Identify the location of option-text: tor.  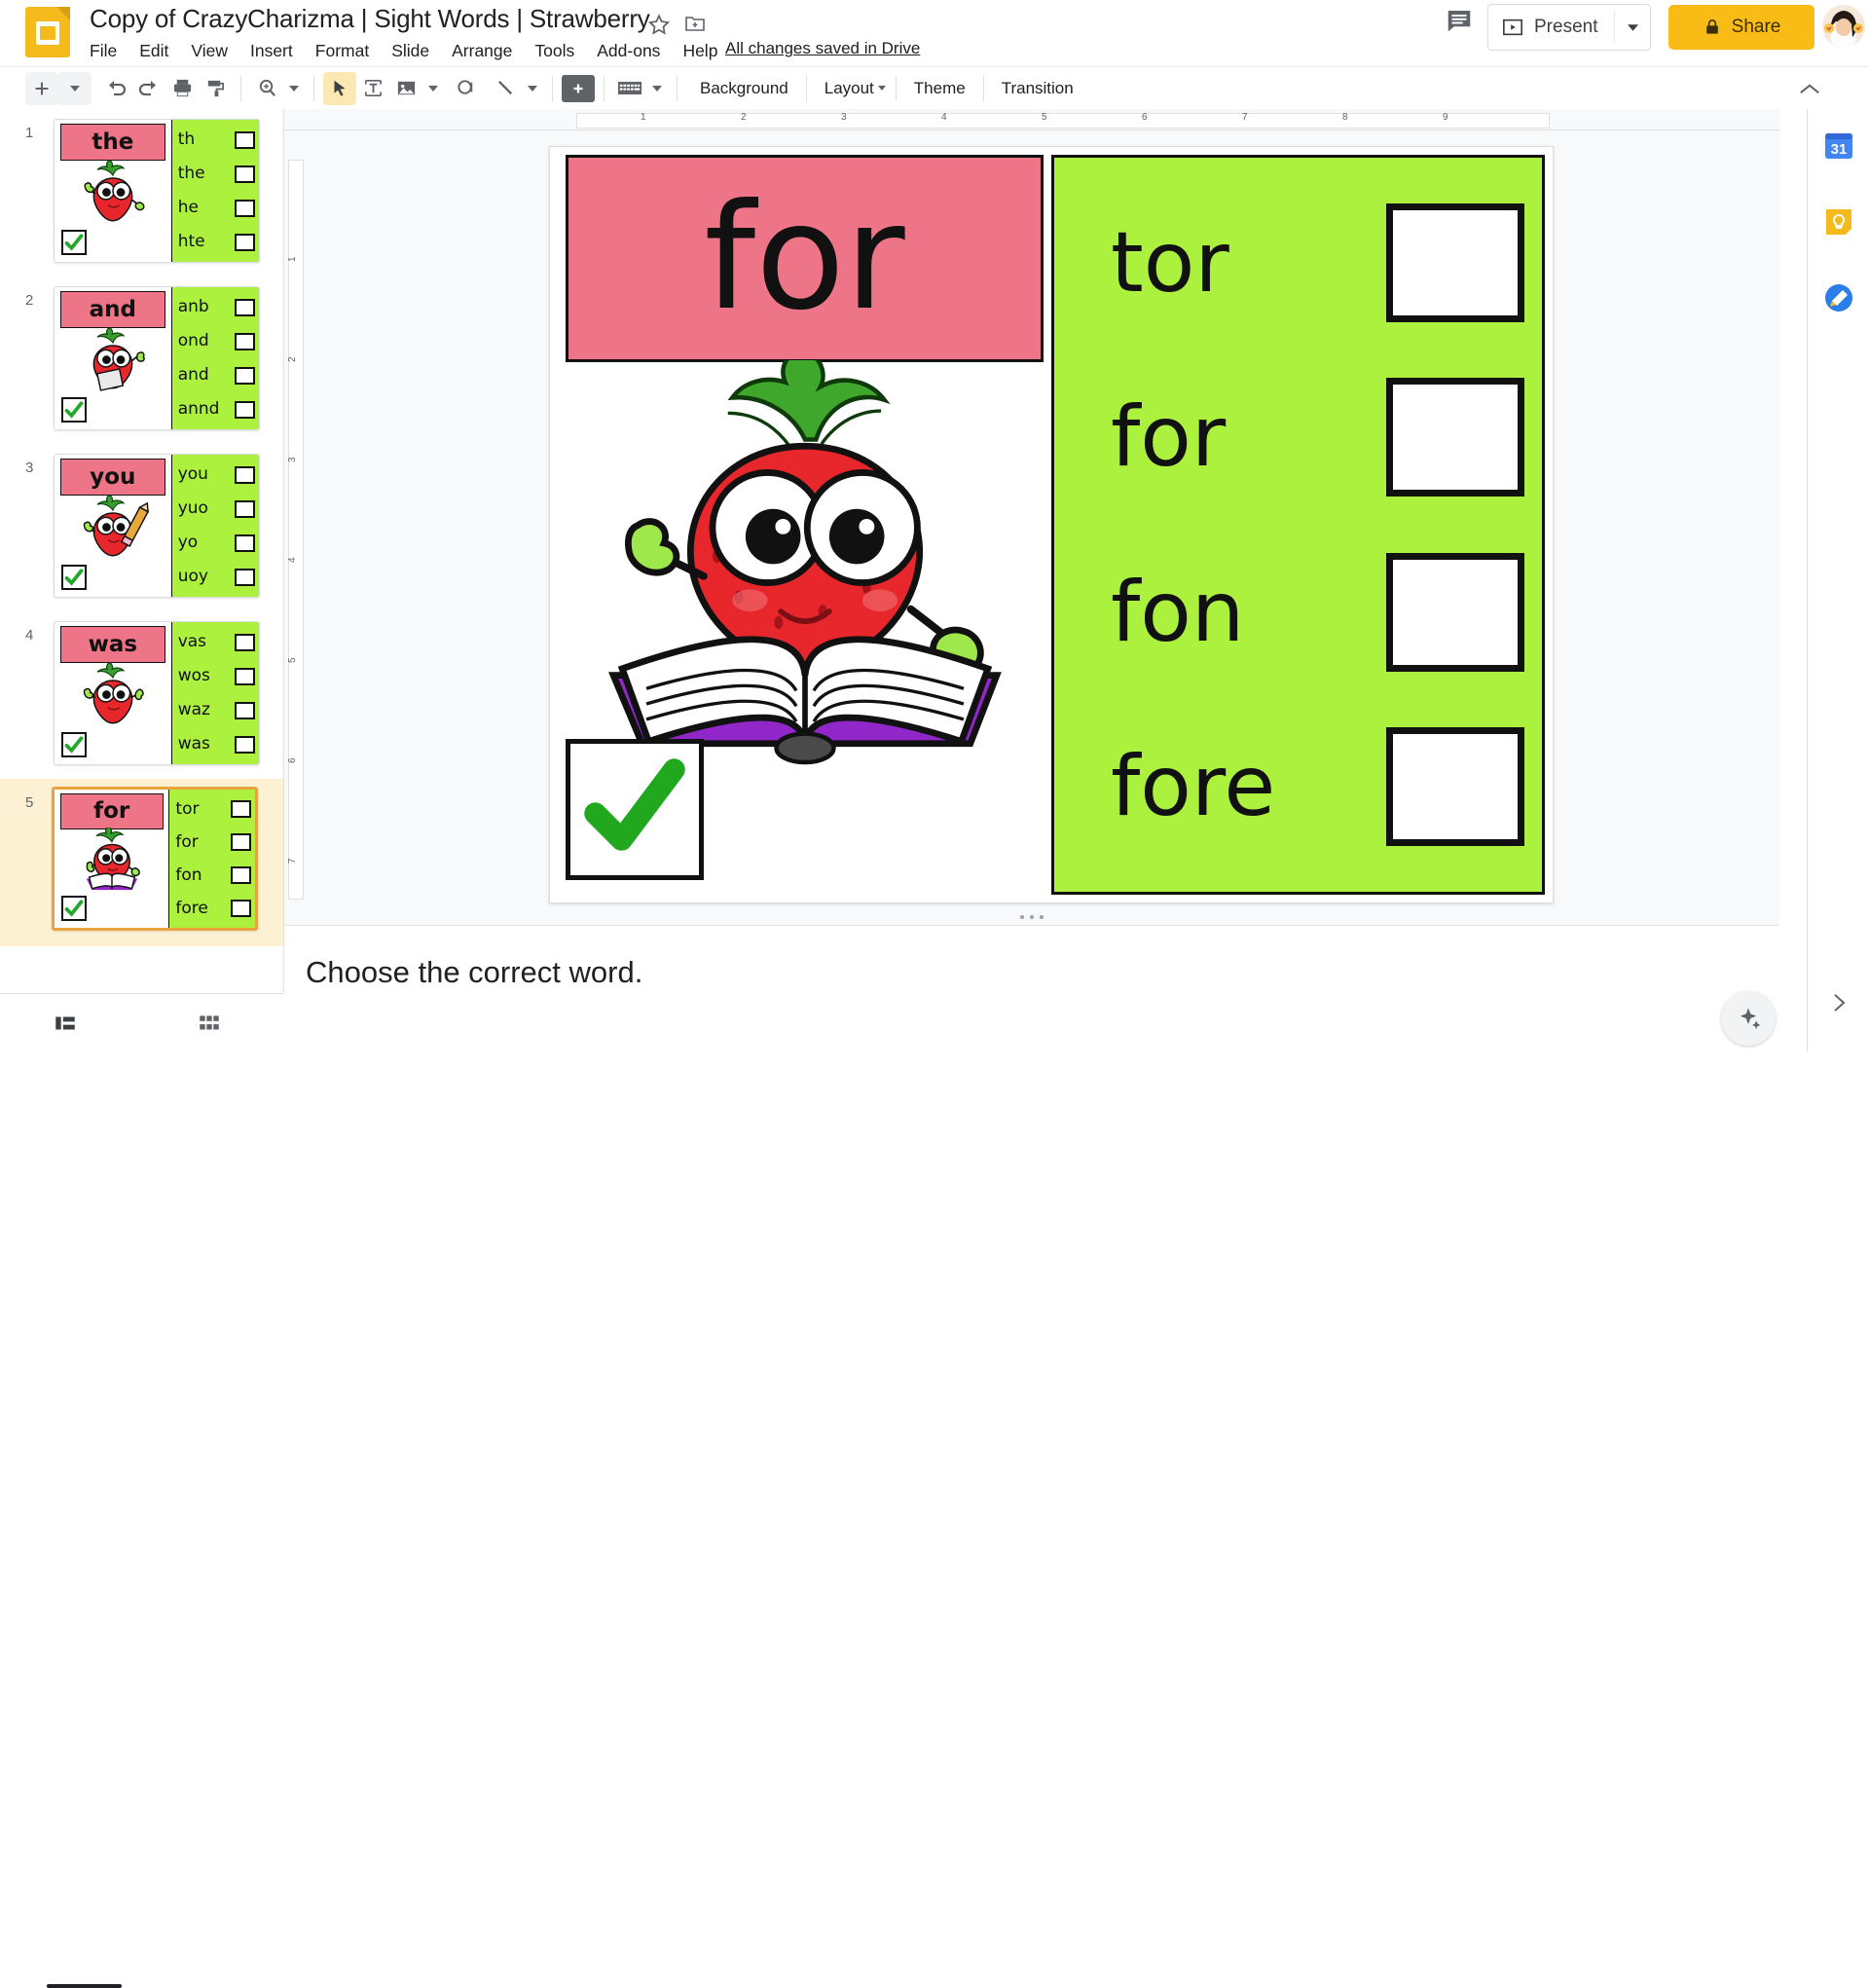
(1170, 262).